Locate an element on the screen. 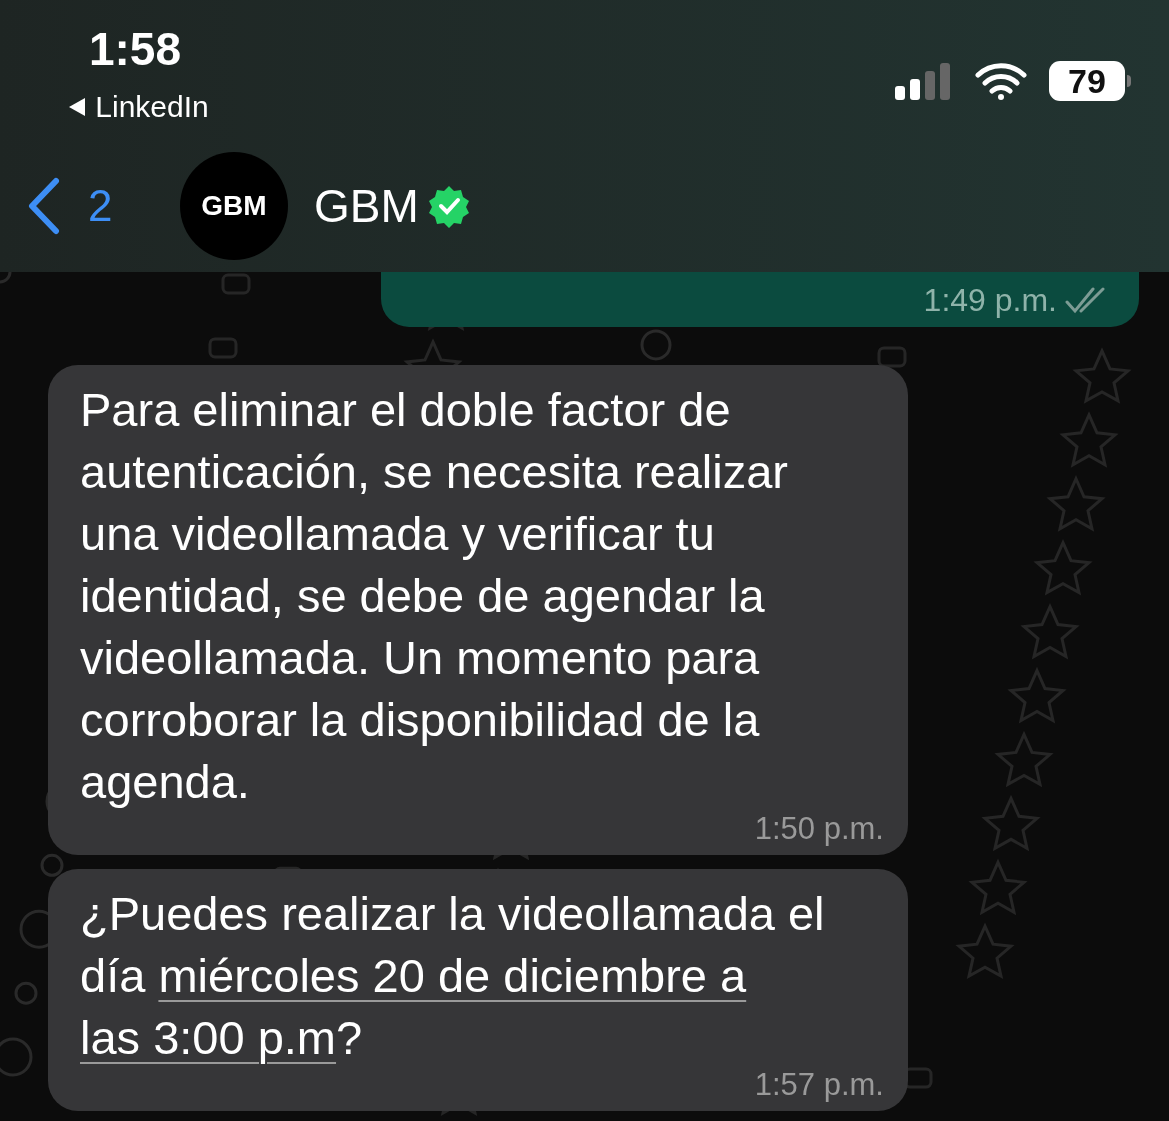  wifi-icon is located at coordinates (1001, 81).